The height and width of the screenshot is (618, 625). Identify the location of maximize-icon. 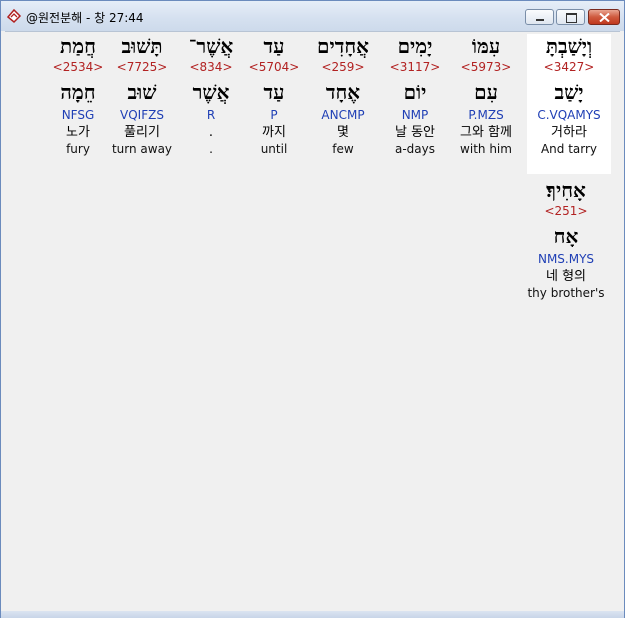
(571, 18).